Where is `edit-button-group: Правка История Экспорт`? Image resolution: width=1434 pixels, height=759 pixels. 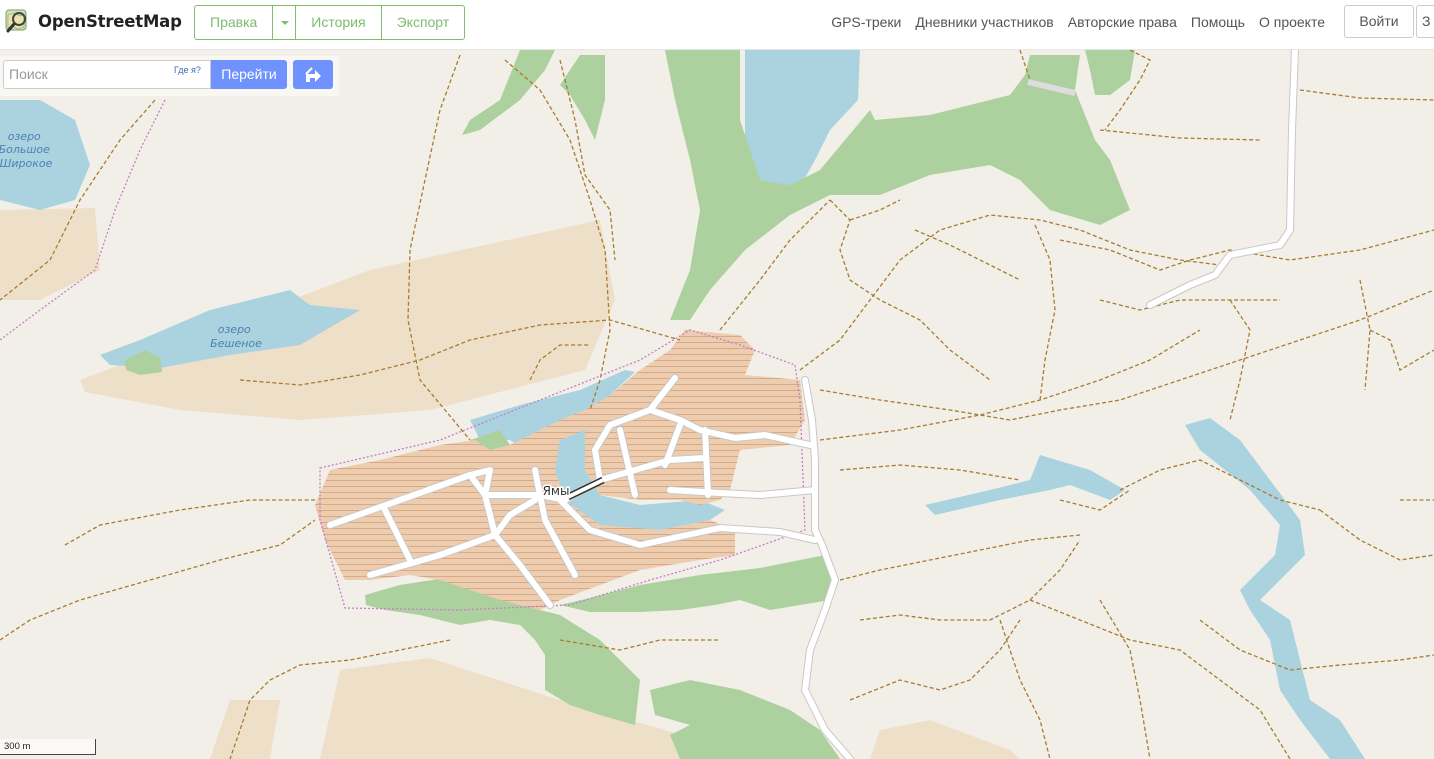
edit-button-group: Правка История Экспорт is located at coordinates (330, 22).